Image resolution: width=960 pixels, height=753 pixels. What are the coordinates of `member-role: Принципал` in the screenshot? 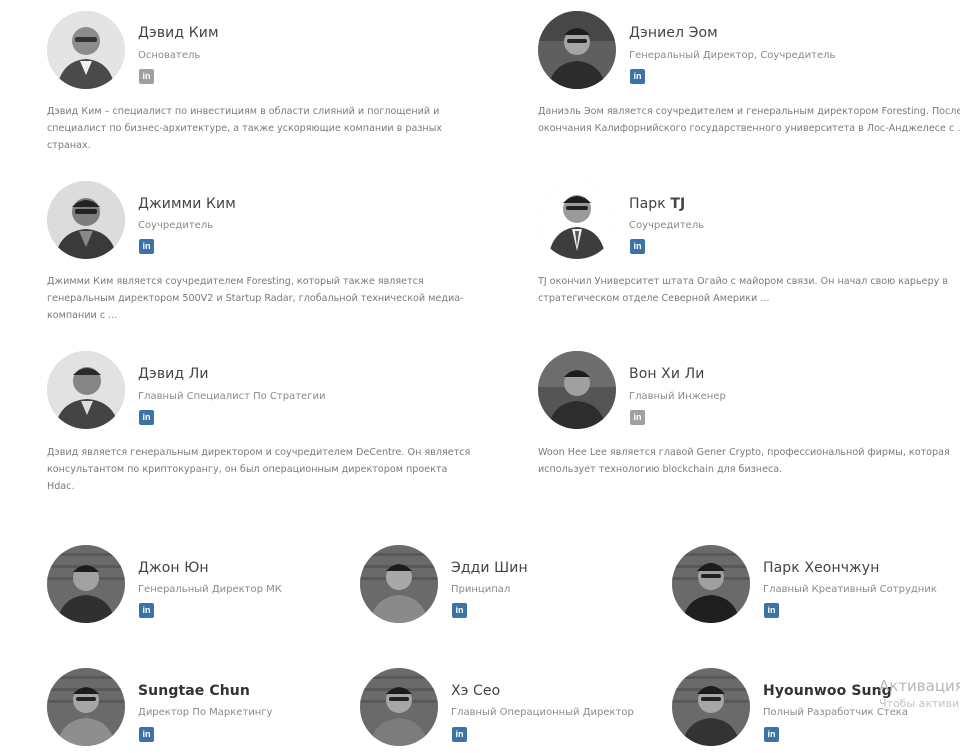 It's located at (481, 589).